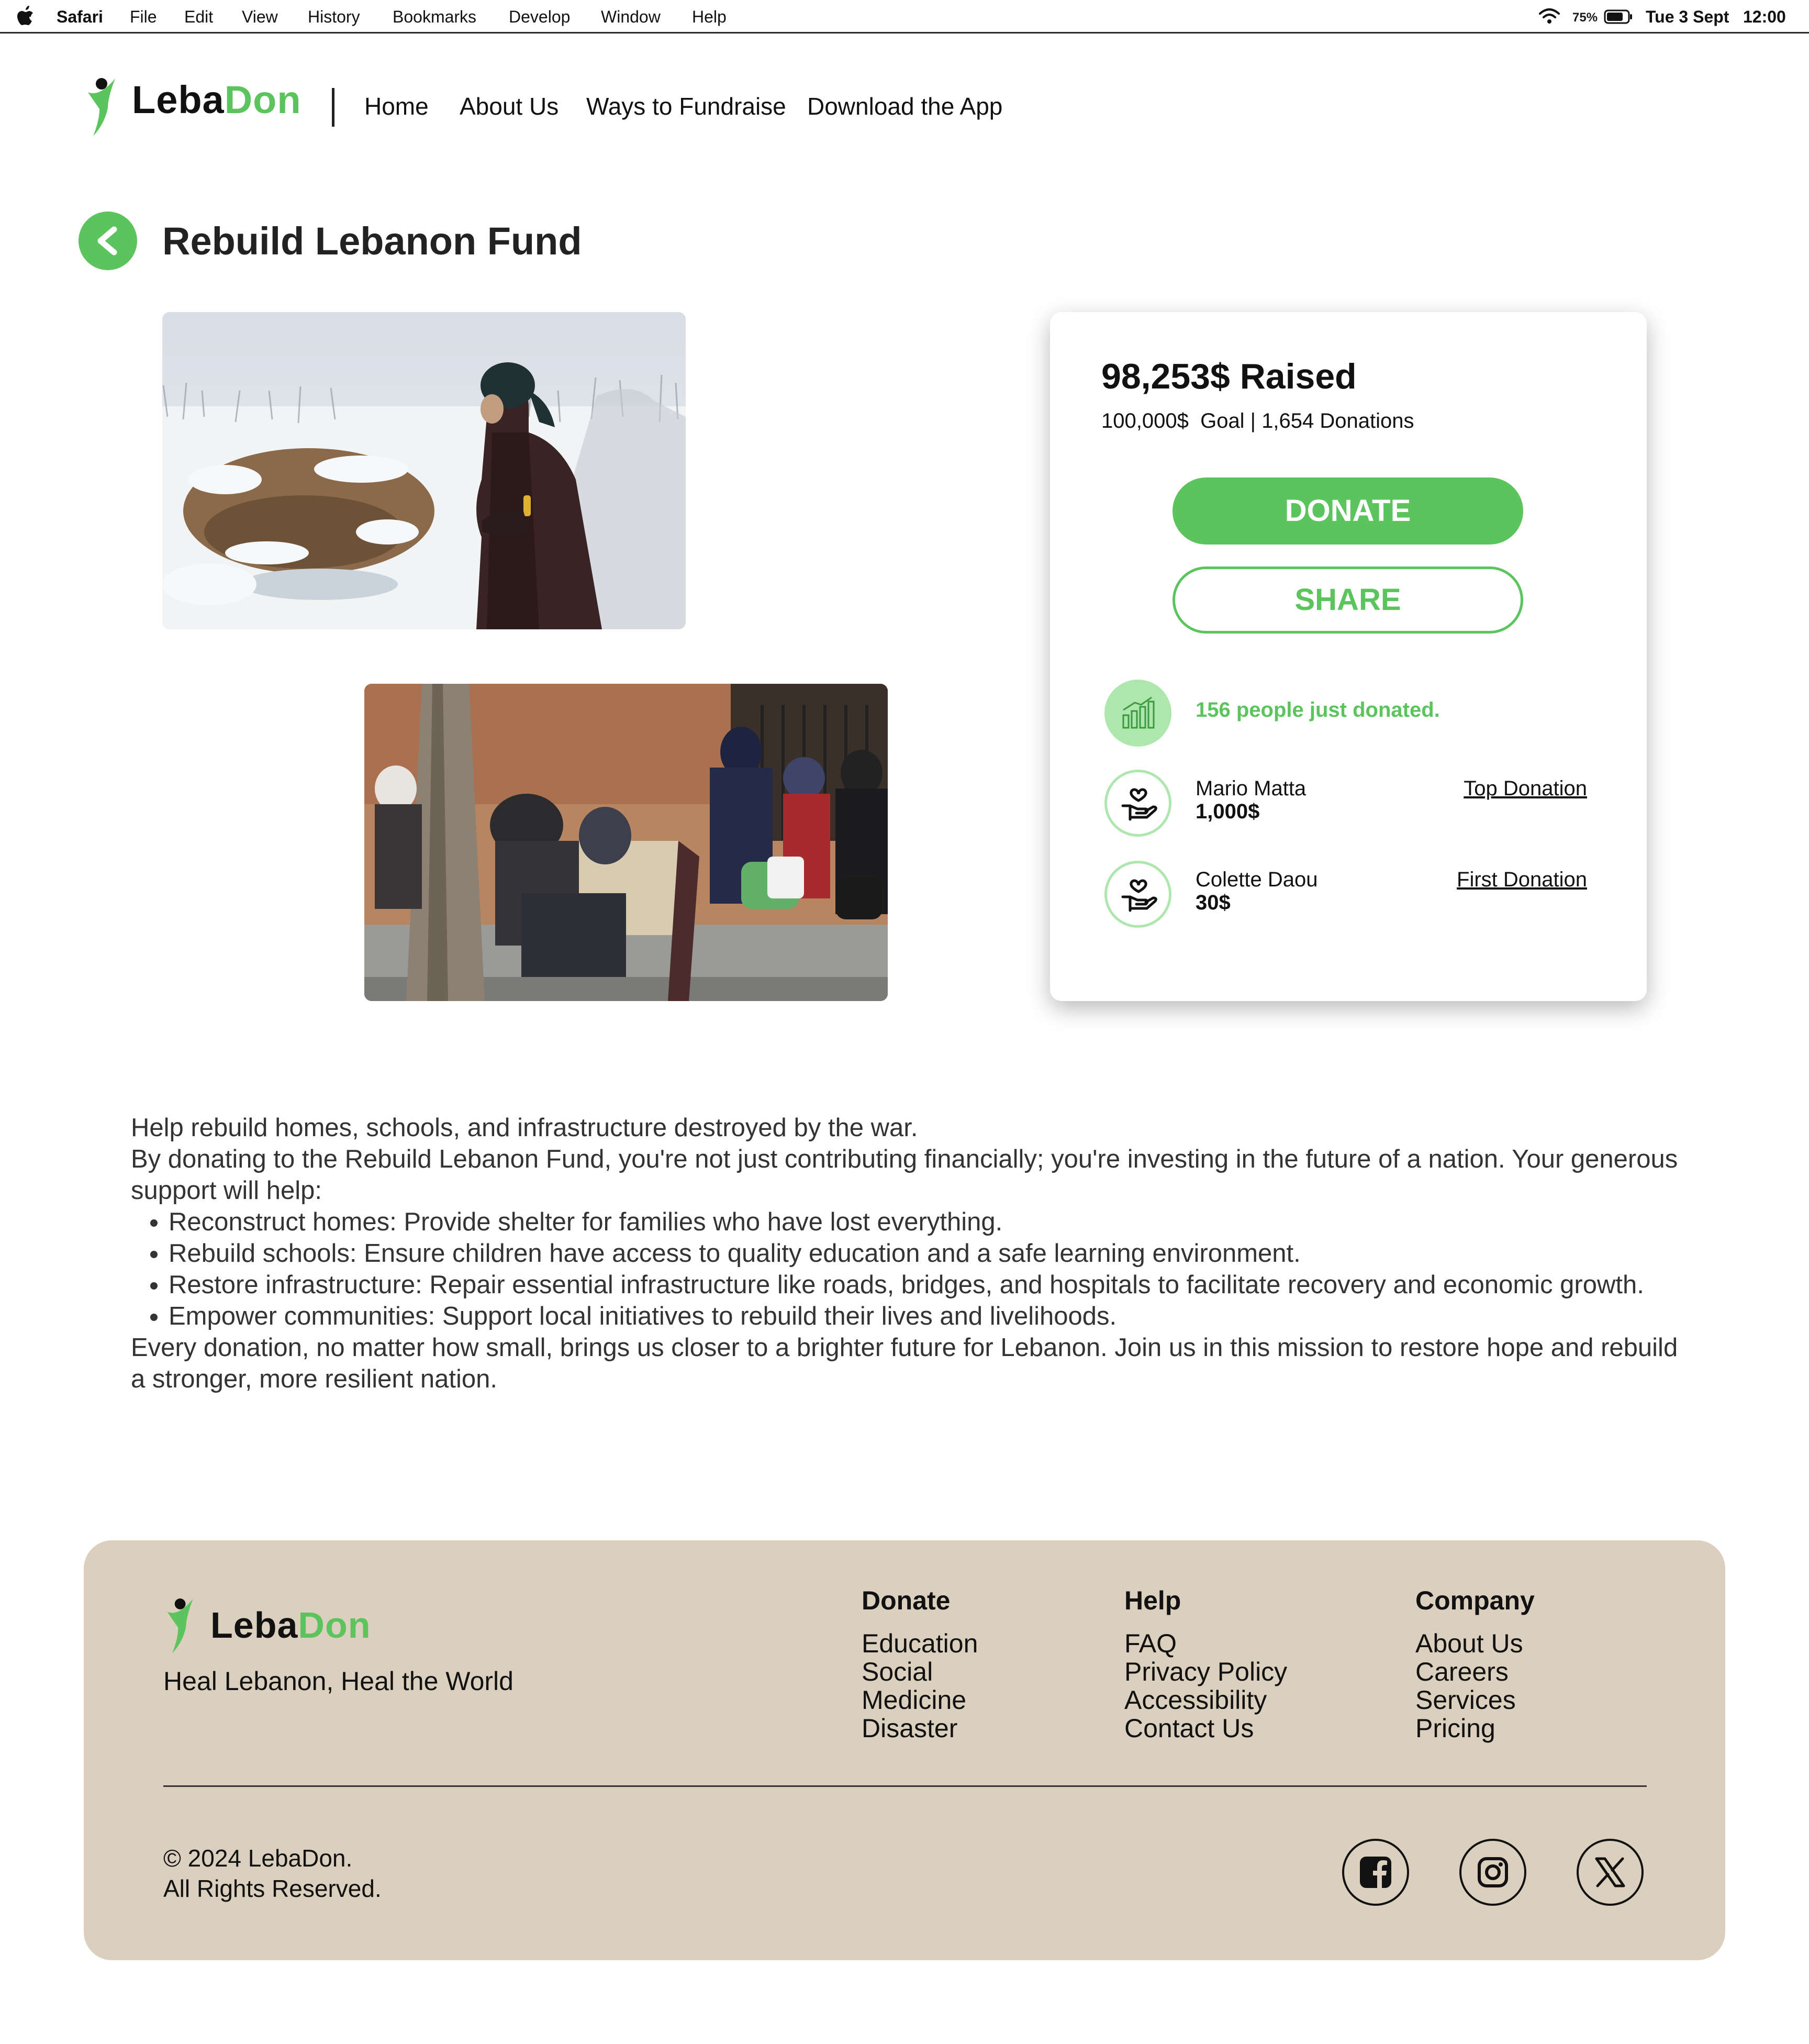 Image resolution: width=1809 pixels, height=2044 pixels. I want to click on menu-history: History, so click(334, 17).